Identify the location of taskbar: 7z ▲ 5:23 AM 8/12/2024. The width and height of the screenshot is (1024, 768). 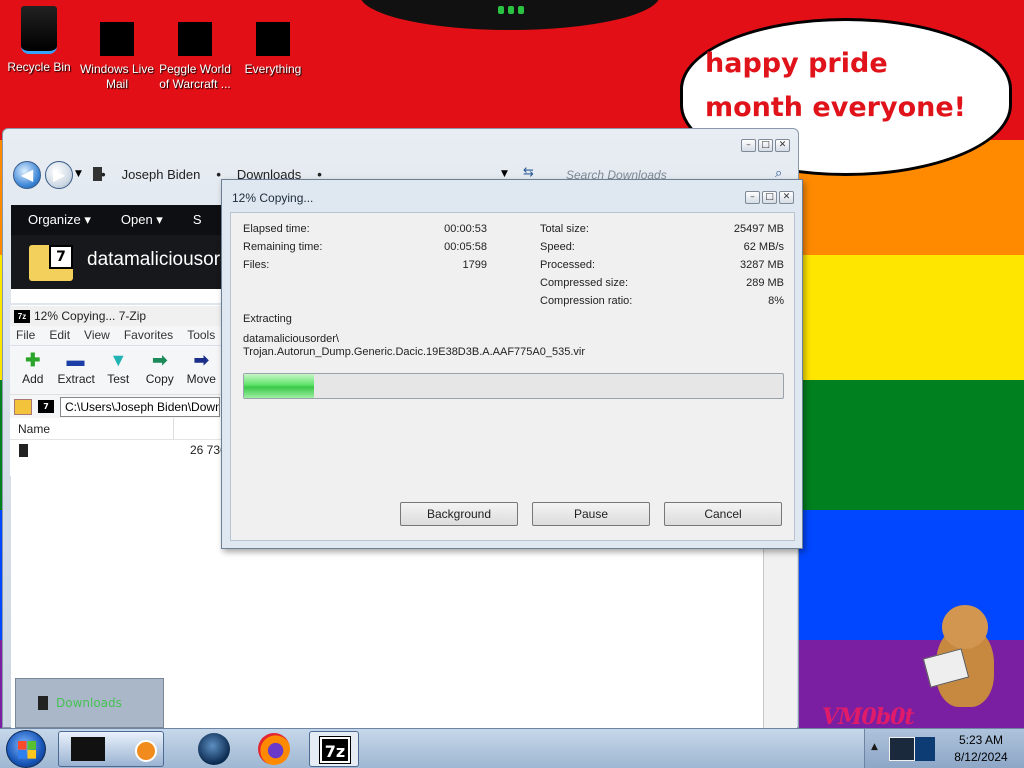
(512, 748).